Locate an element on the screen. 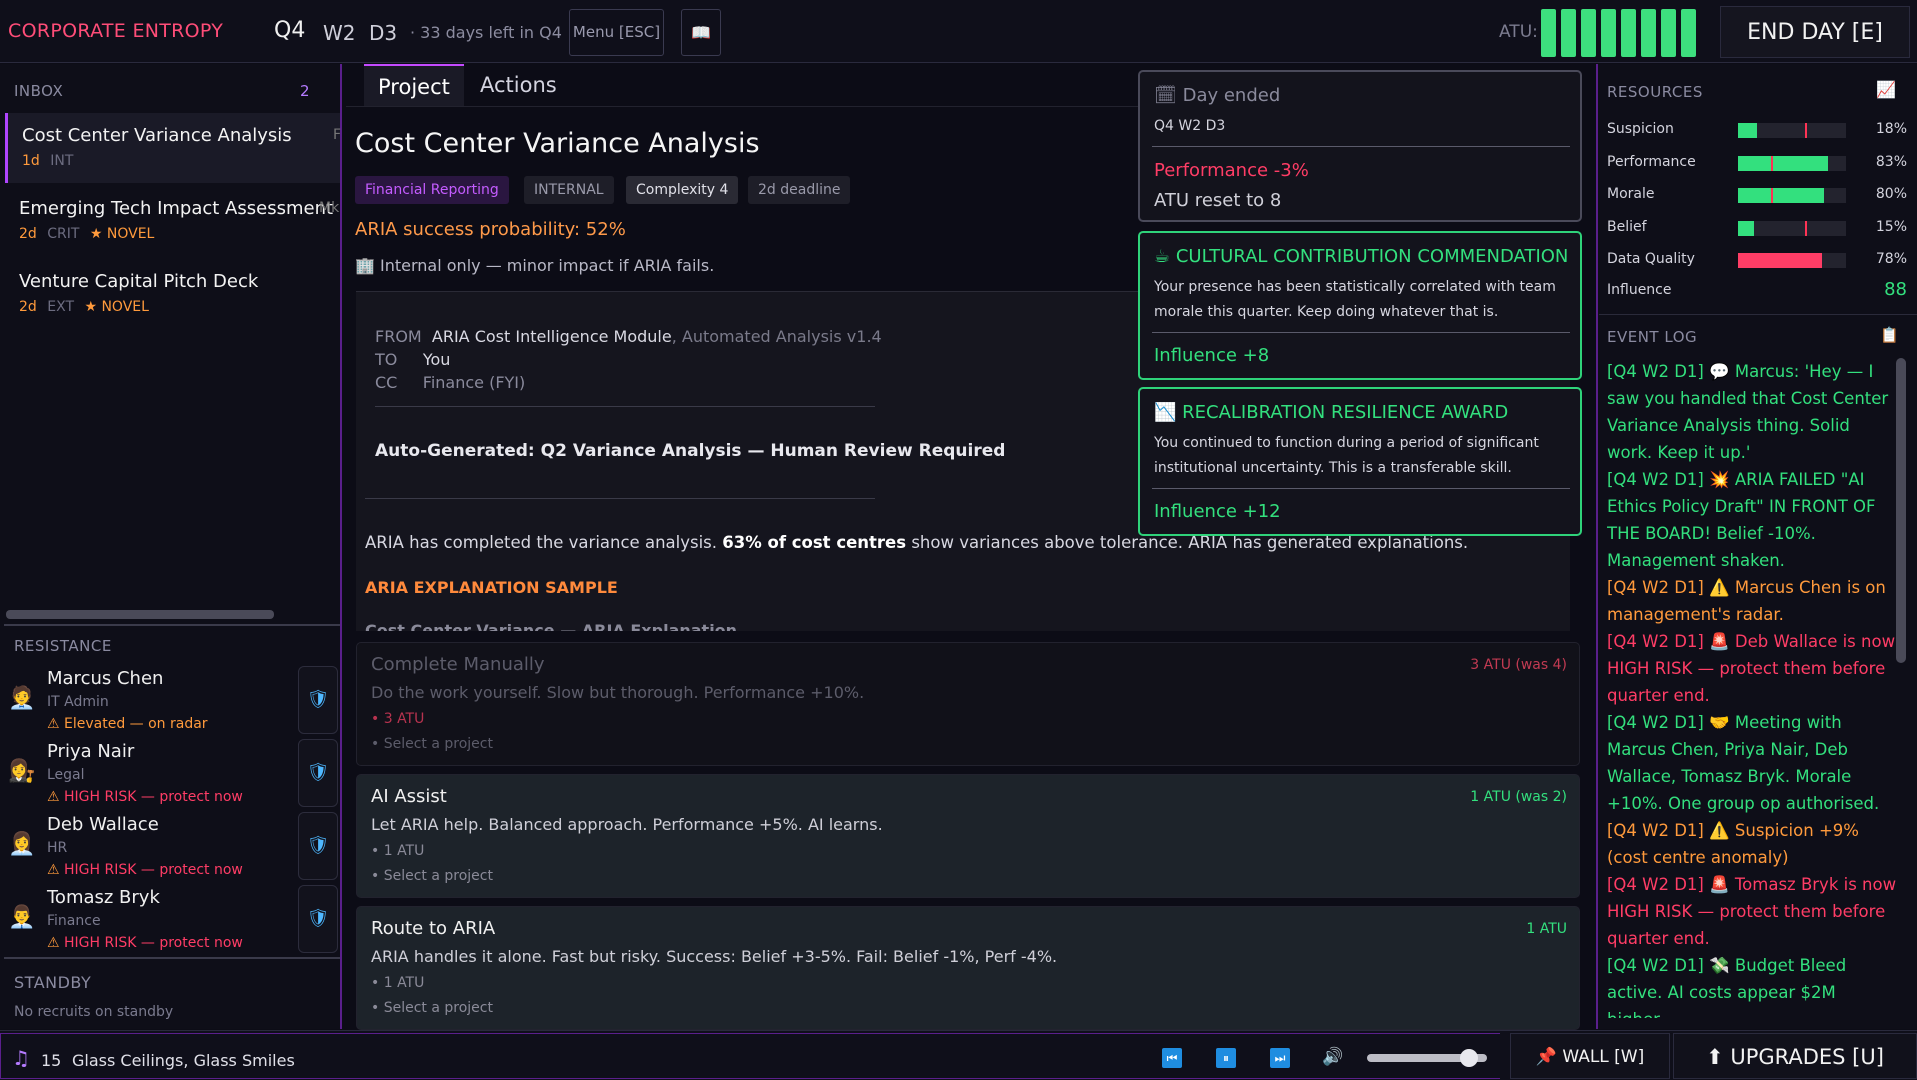  person-role: Finance is located at coordinates (74, 921).